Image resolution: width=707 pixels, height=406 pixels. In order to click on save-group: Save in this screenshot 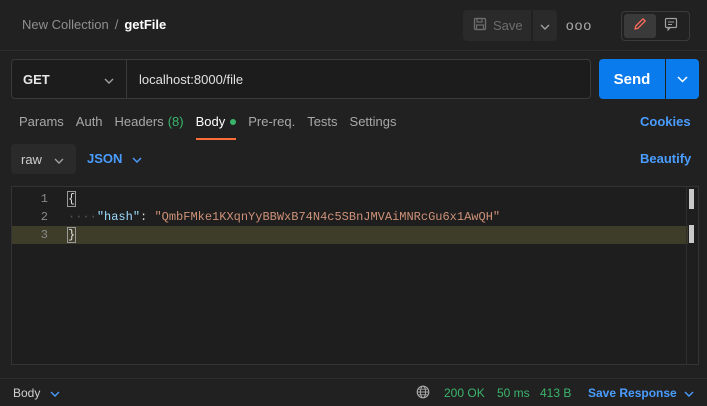, I will do `click(510, 25)`.